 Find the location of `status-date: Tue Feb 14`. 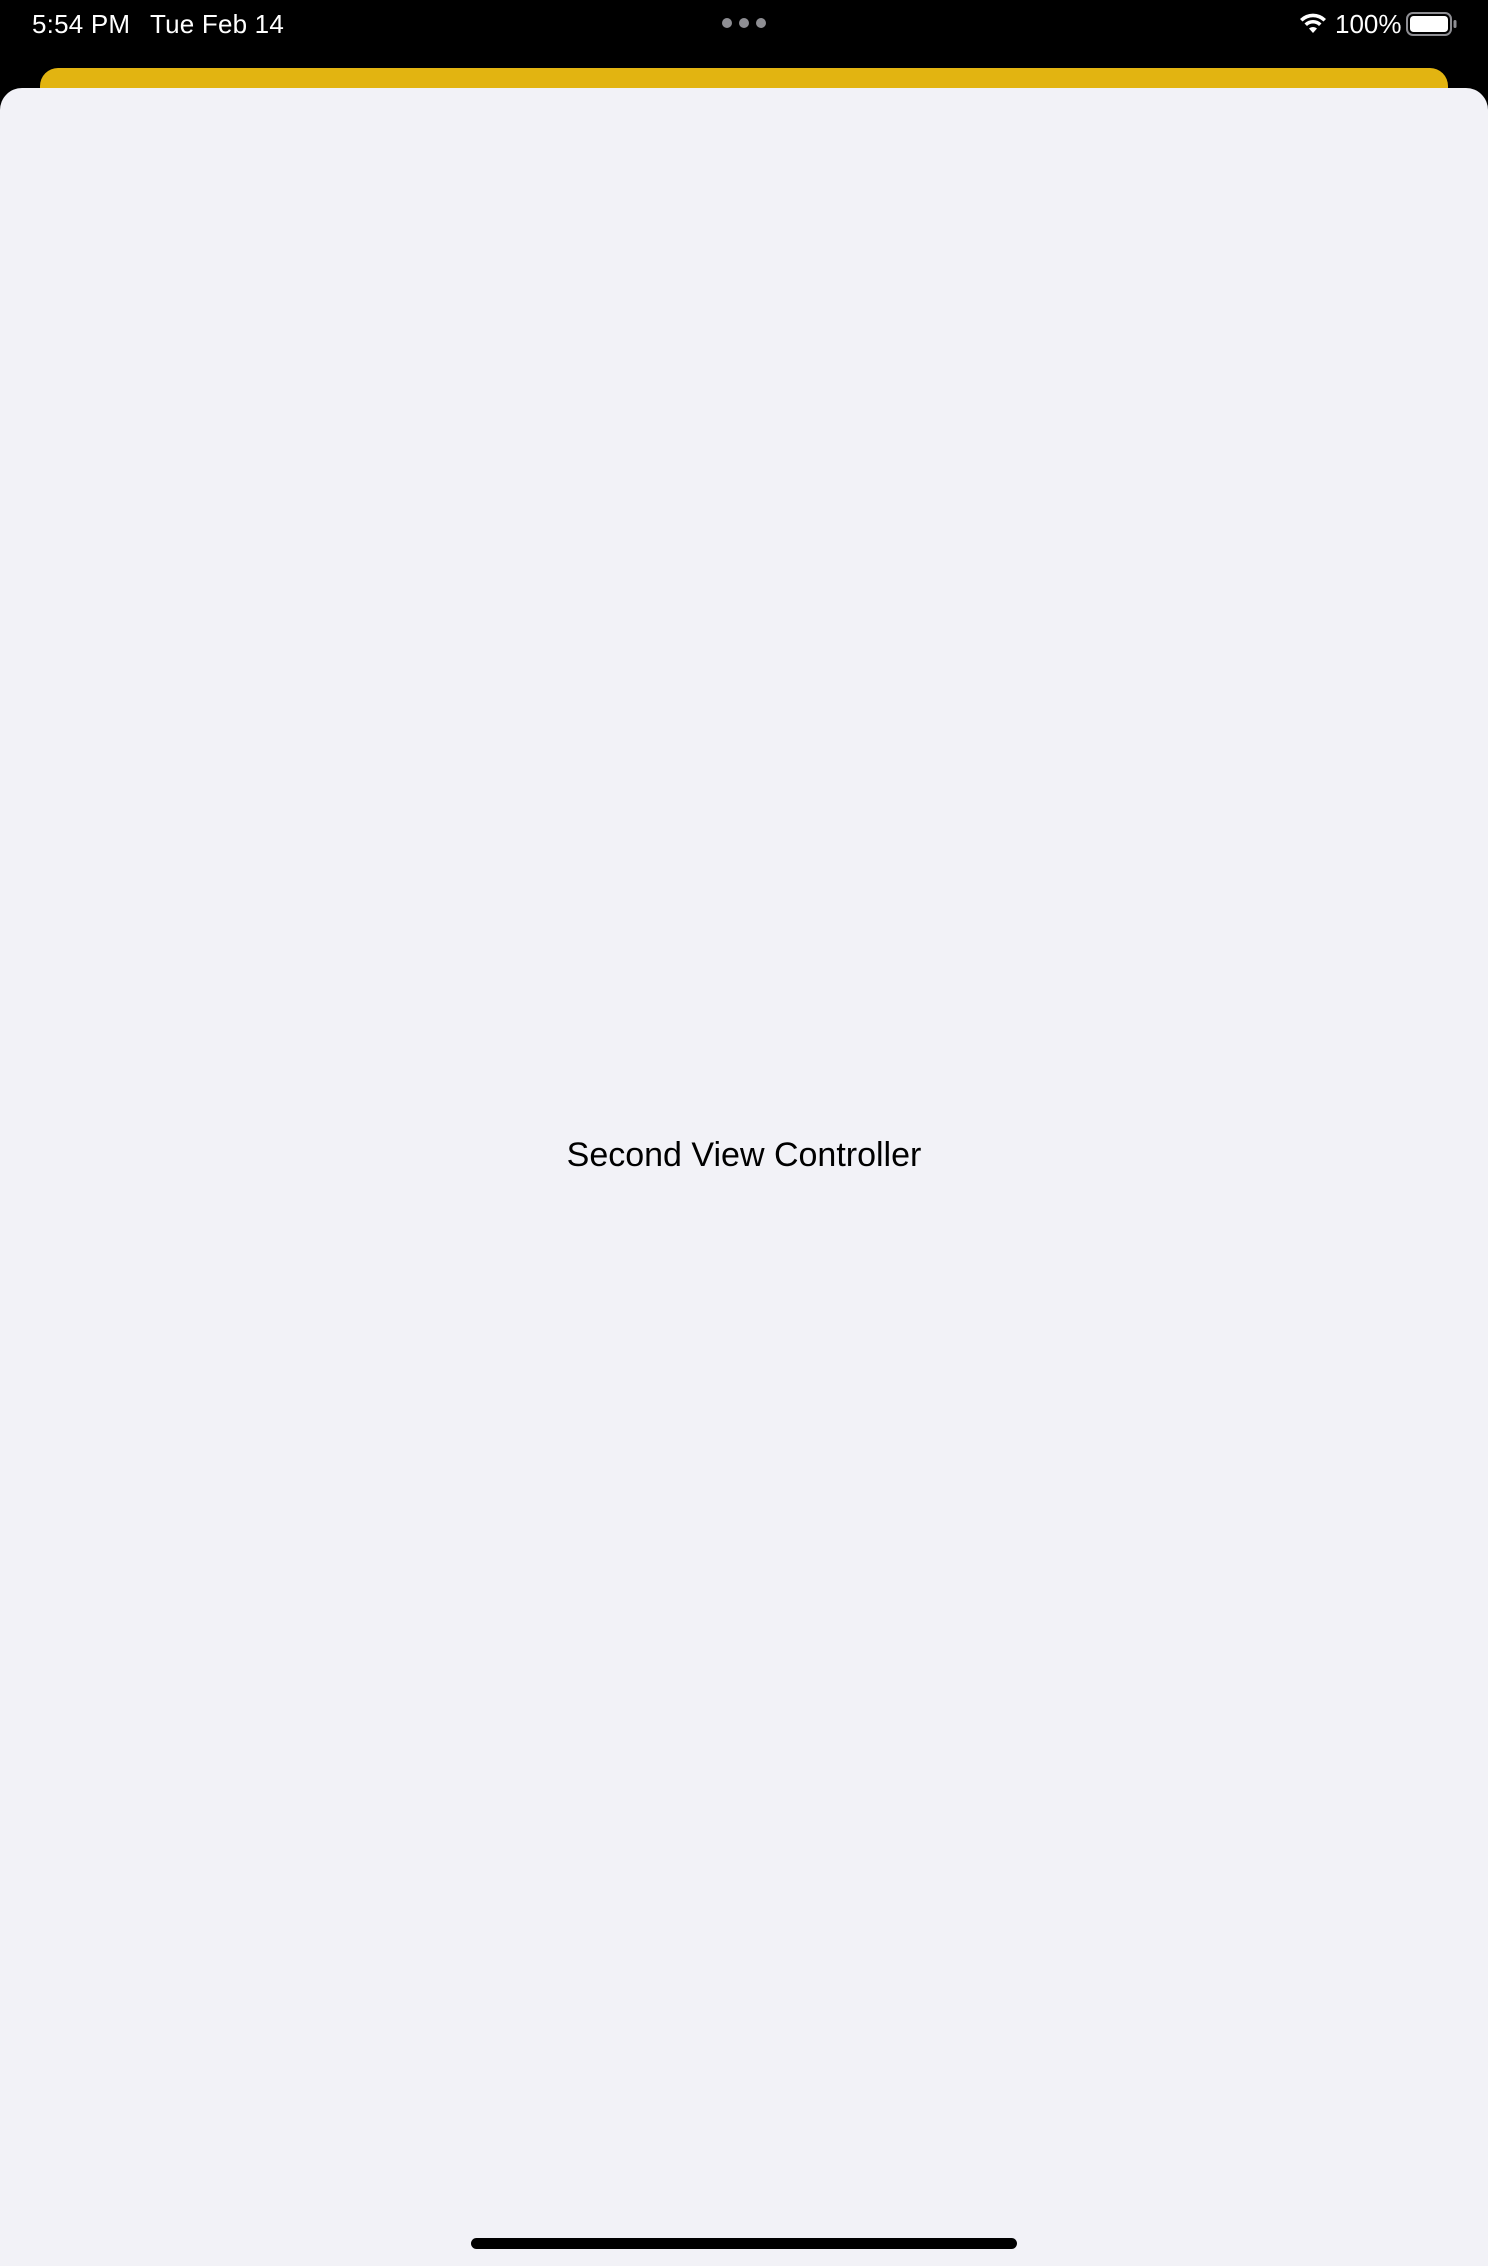

status-date: Tue Feb 14 is located at coordinates (217, 24).